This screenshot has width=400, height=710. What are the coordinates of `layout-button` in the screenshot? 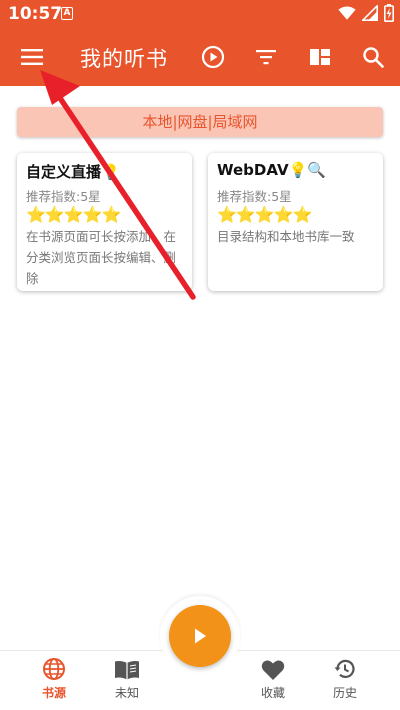 It's located at (320, 57).